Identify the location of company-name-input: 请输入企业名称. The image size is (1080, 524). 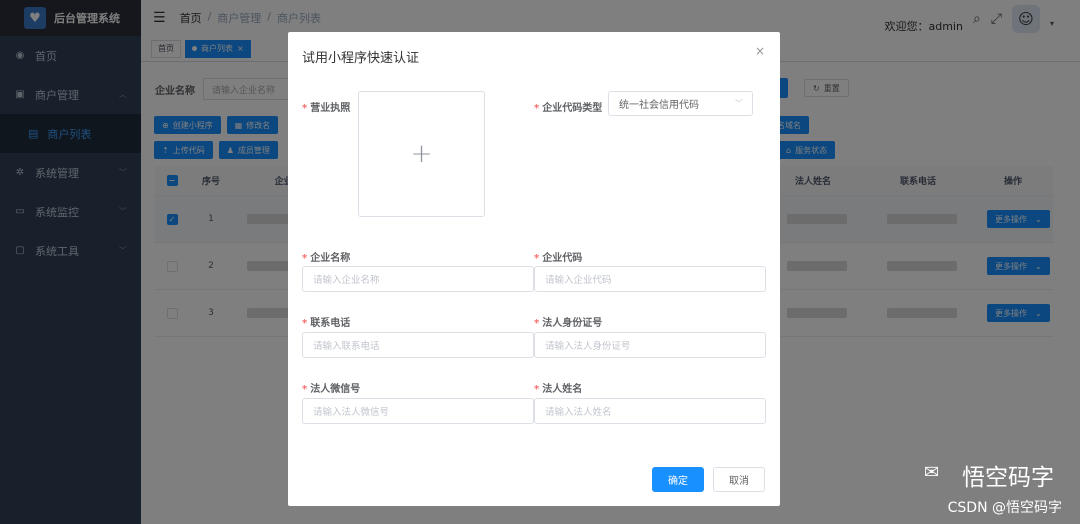
(418, 279).